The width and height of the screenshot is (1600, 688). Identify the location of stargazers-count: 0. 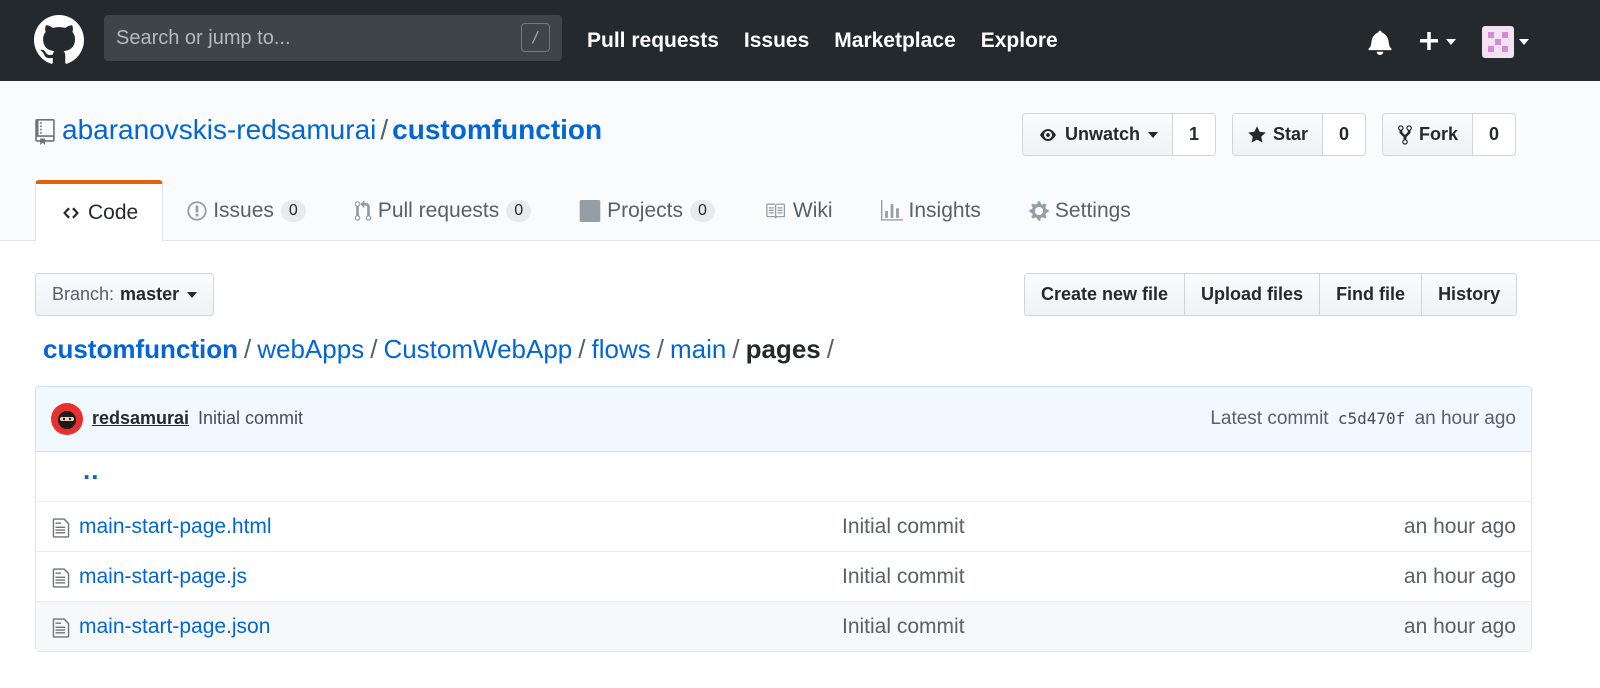
(1344, 134).